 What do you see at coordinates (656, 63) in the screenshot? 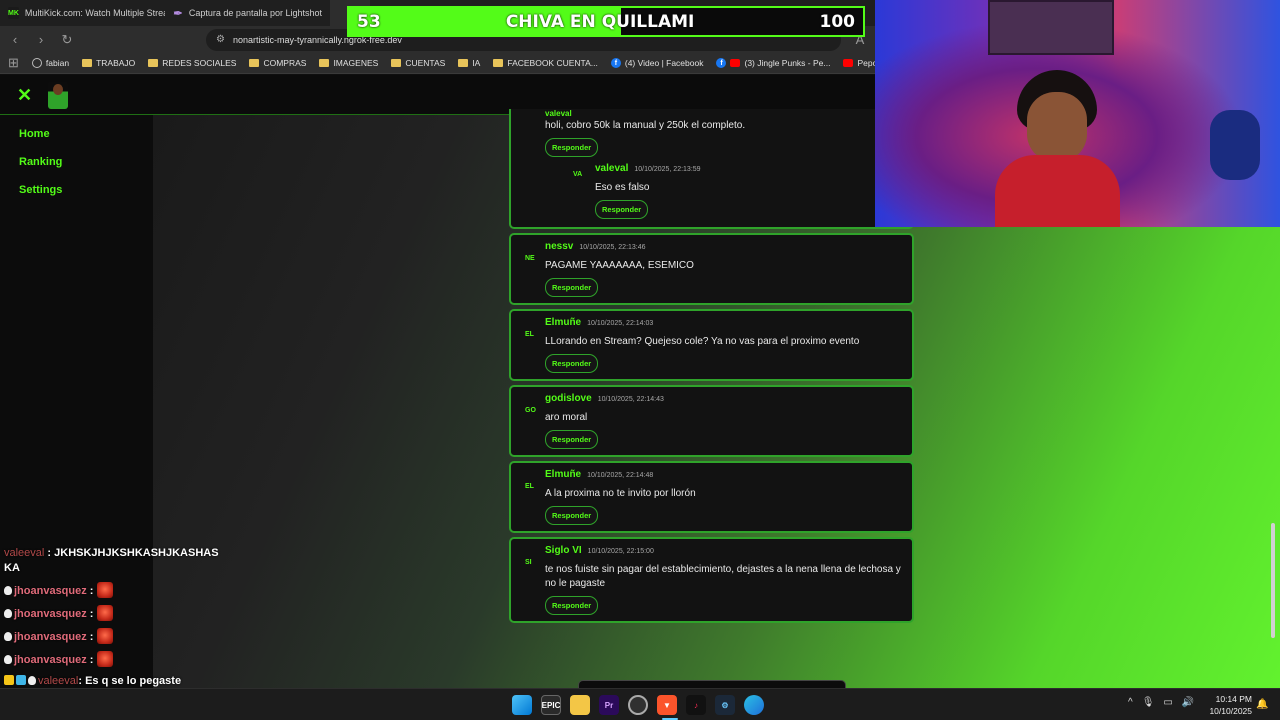
I see `bookmark: f (4) Video | Facebook` at bounding box center [656, 63].